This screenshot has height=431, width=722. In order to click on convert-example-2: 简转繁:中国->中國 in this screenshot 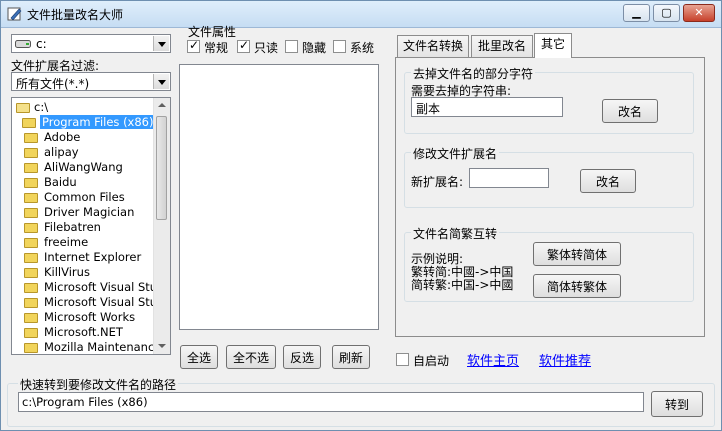, I will do `click(462, 285)`.